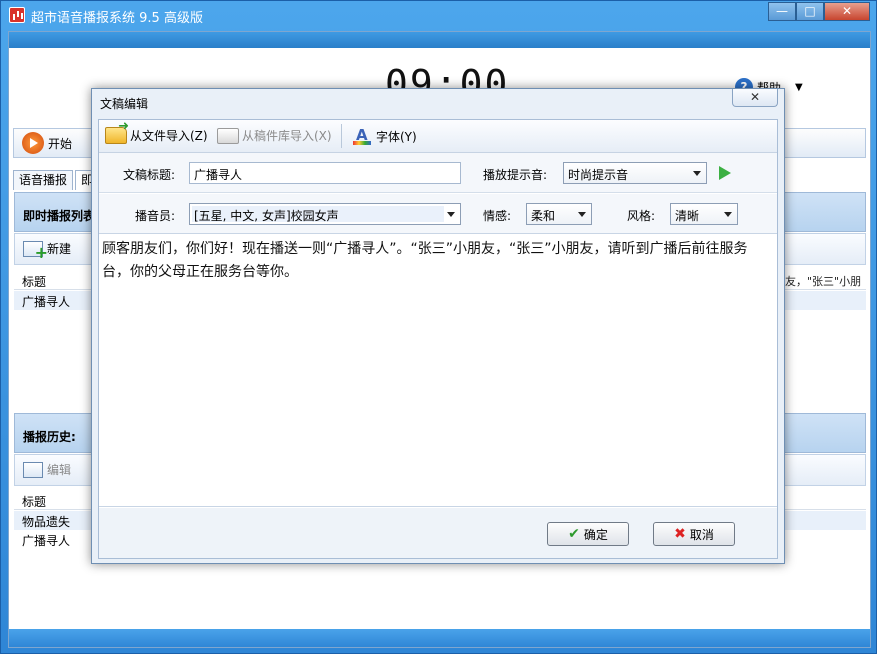 The width and height of the screenshot is (877, 654). What do you see at coordinates (559, 214) in the screenshot?
I see `emotion-select: 柔和` at bounding box center [559, 214].